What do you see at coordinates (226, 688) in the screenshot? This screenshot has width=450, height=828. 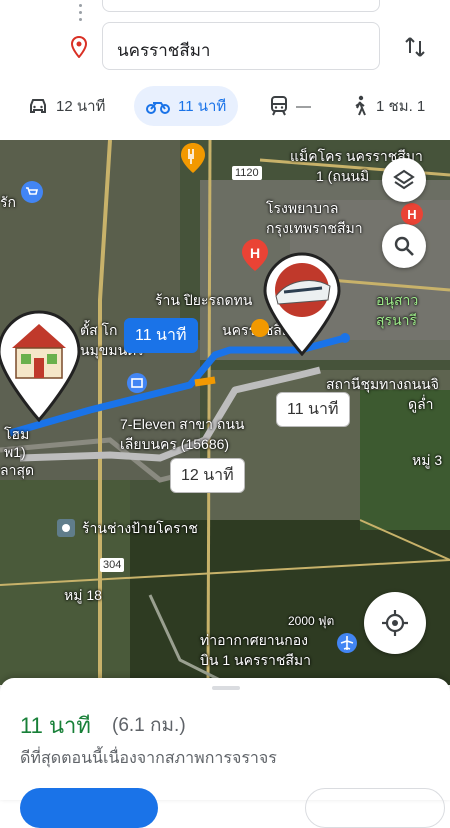 I see `sheet-drag-handle` at bounding box center [226, 688].